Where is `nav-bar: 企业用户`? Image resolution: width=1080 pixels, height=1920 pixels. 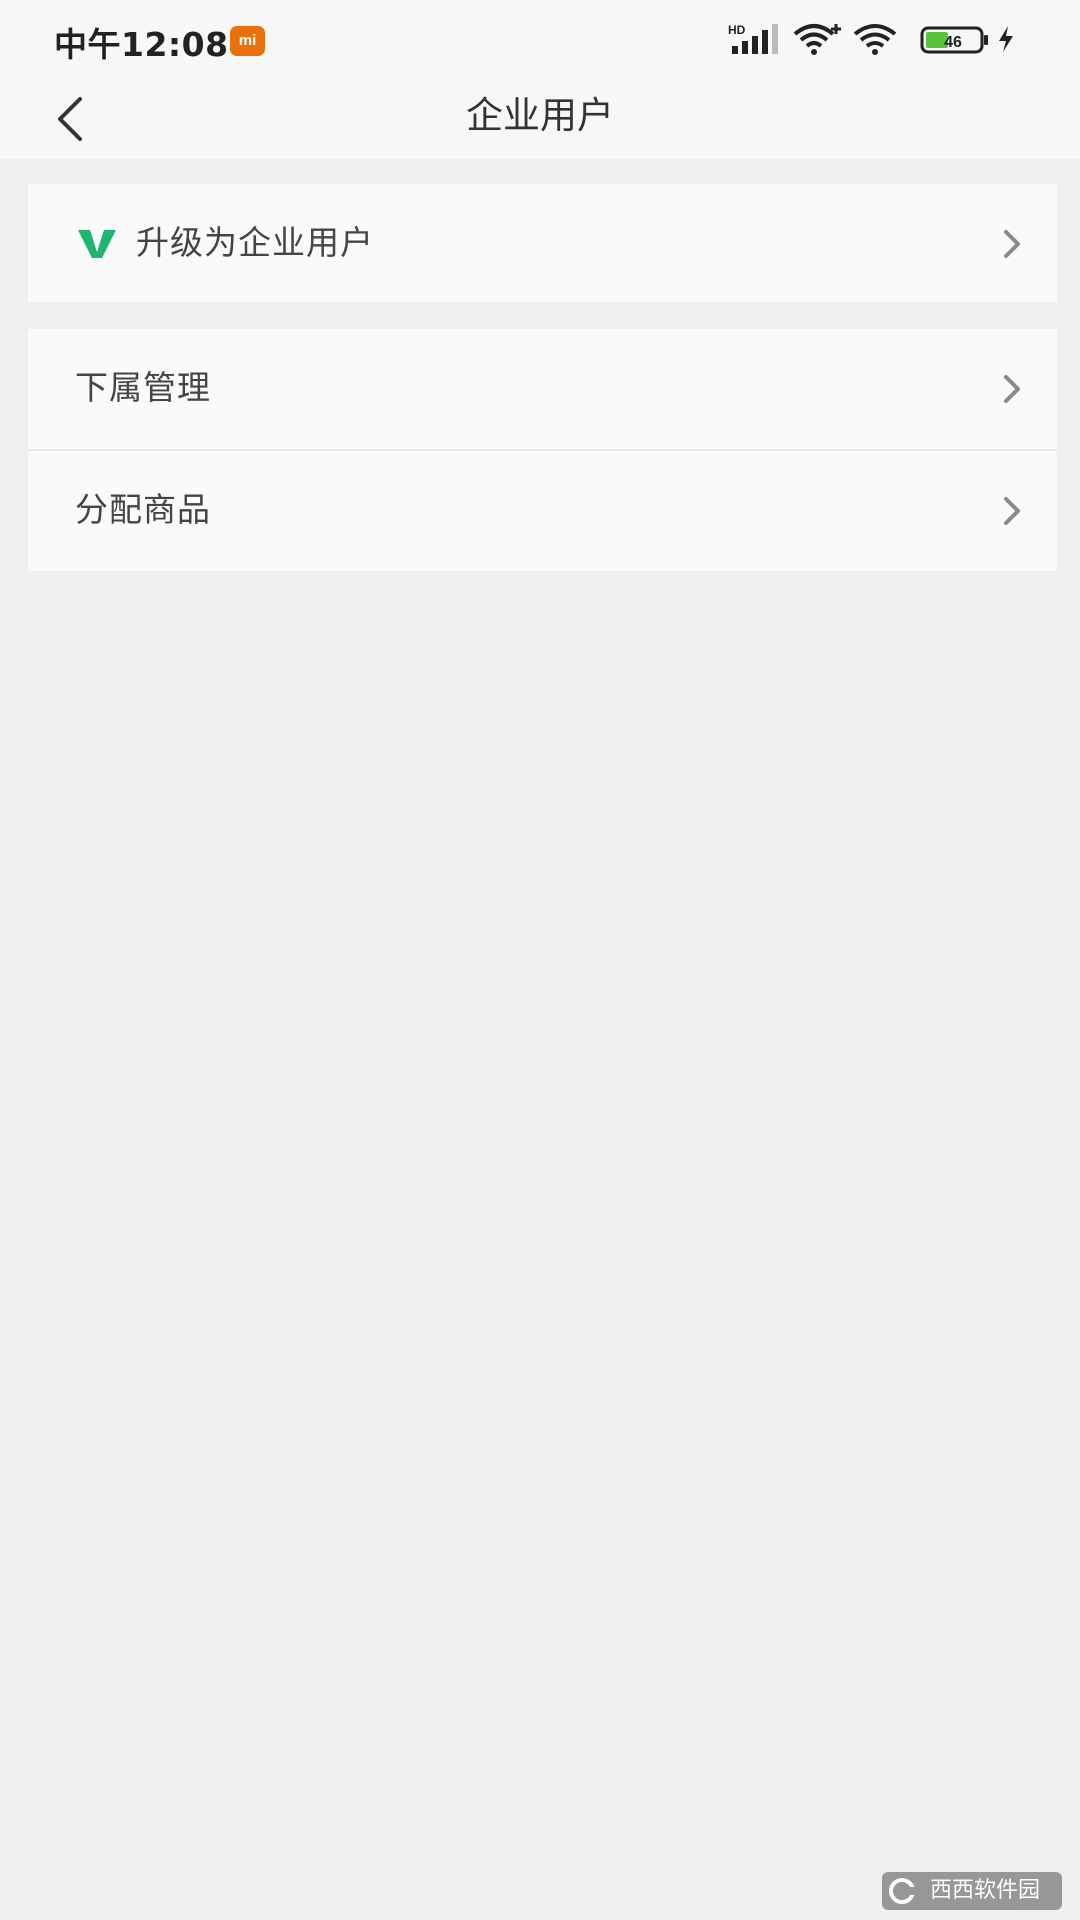 nav-bar: 企业用户 is located at coordinates (540, 118).